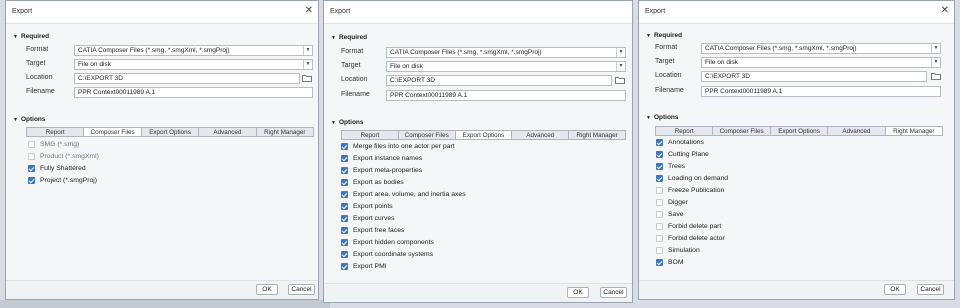 This screenshot has width=960, height=308. I want to click on option-label: Fully Shattered, so click(63, 168).